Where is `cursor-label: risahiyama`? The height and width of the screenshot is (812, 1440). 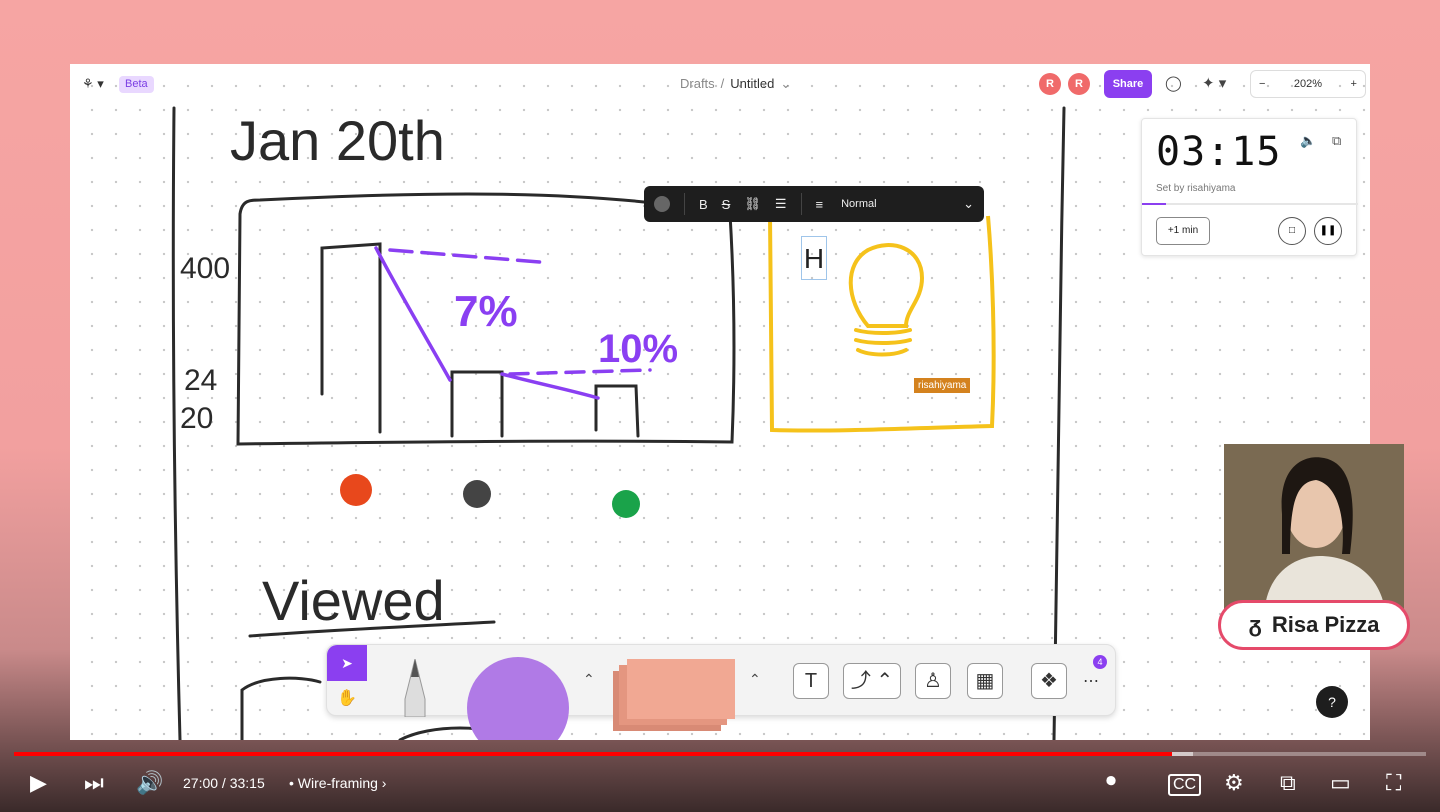 cursor-label: risahiyama is located at coordinates (942, 385).